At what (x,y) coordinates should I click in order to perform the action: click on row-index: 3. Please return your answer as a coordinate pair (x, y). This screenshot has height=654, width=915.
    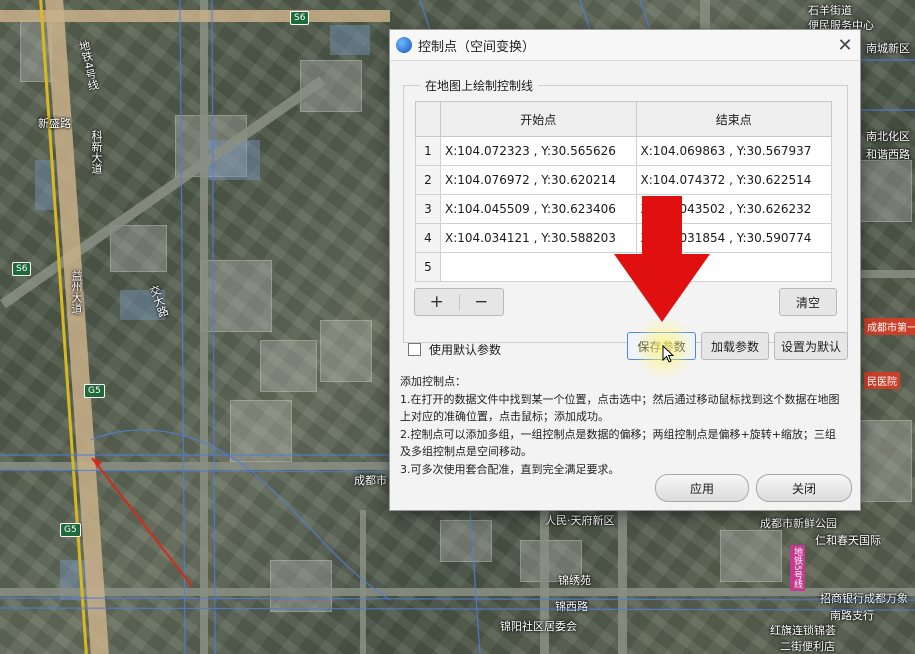
    Looking at the image, I should click on (428, 209).